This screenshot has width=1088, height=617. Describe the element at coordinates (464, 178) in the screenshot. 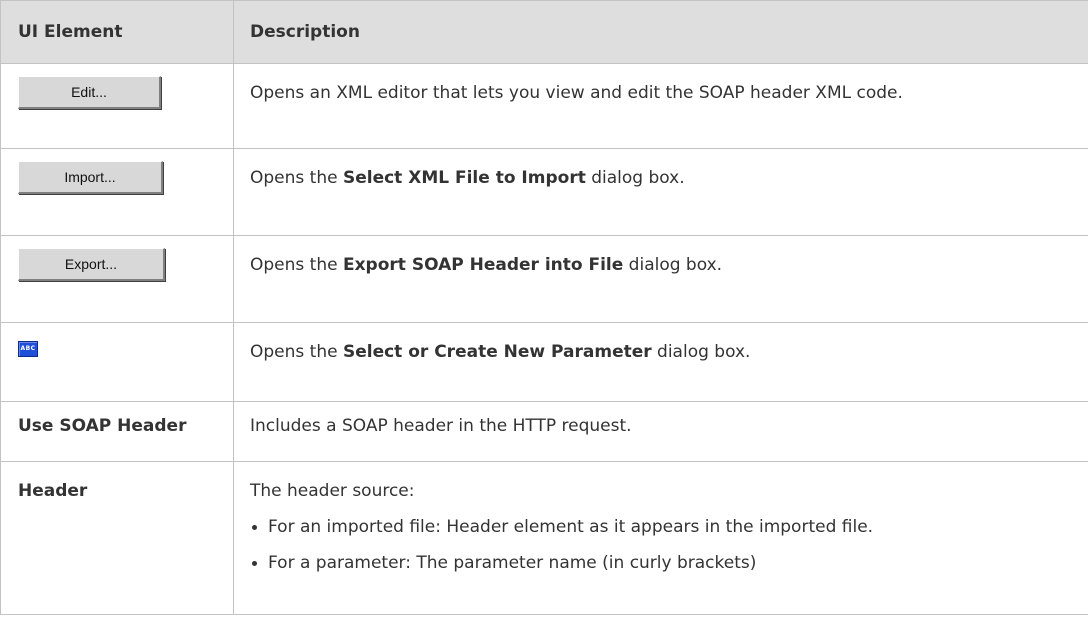

I see `dialog-name: Select XML File to Import` at that location.